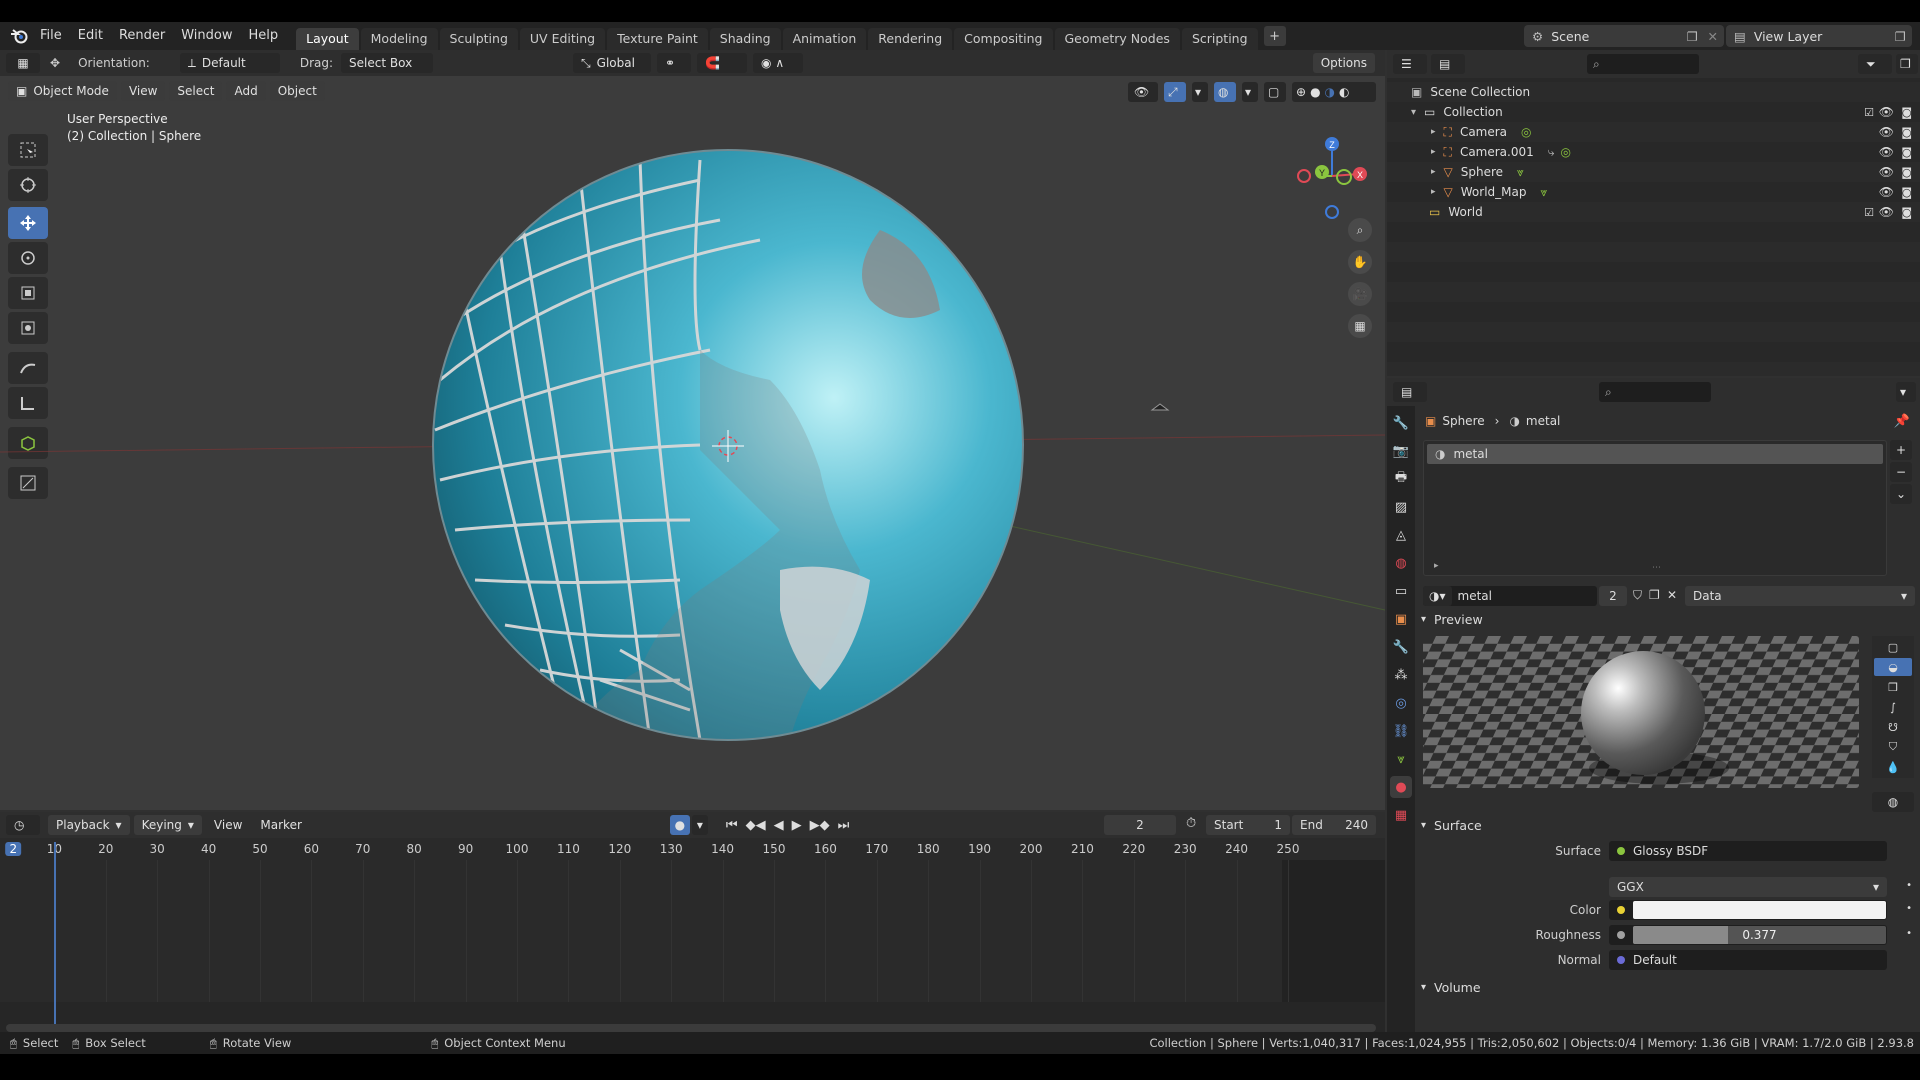 This screenshot has width=1920, height=1080. What do you see at coordinates (1906, 212) in the screenshot?
I see `world-render-icon: ◙` at bounding box center [1906, 212].